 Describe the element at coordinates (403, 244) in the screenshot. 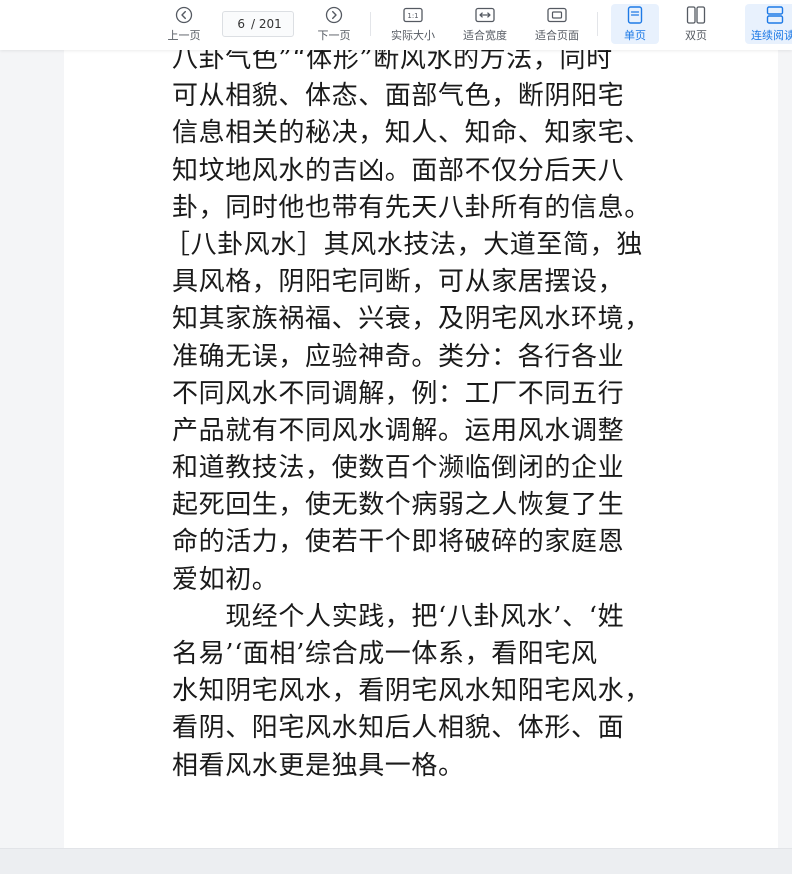

I see `text-line: ［八卦风水］其风水技法，大道至简，独` at that location.